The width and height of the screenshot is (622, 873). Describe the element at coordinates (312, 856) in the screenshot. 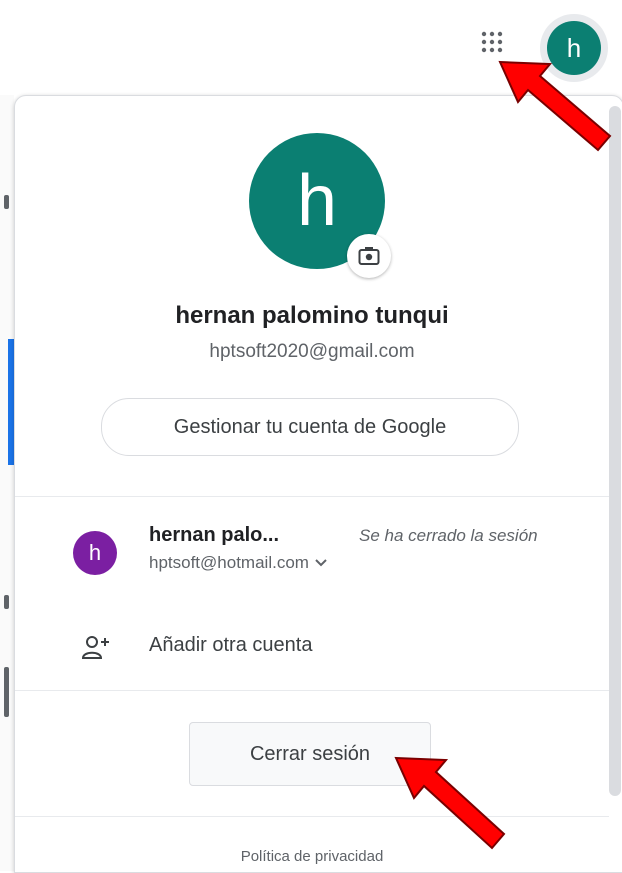

I see `privacy-policy-link: Política de privacidad` at that location.